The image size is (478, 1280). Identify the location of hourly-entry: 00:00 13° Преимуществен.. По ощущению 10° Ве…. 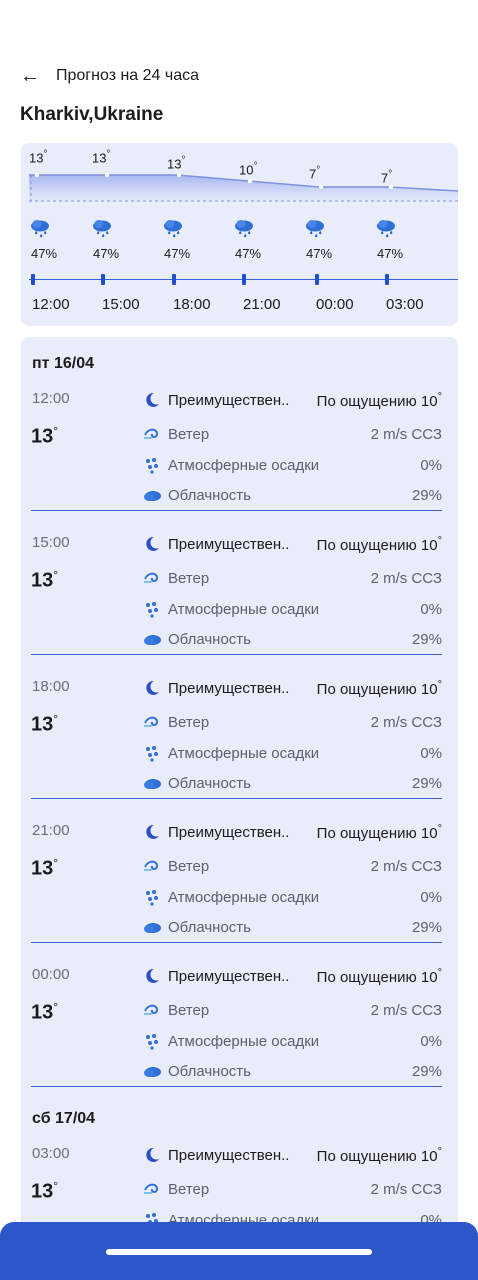
(239, 1038).